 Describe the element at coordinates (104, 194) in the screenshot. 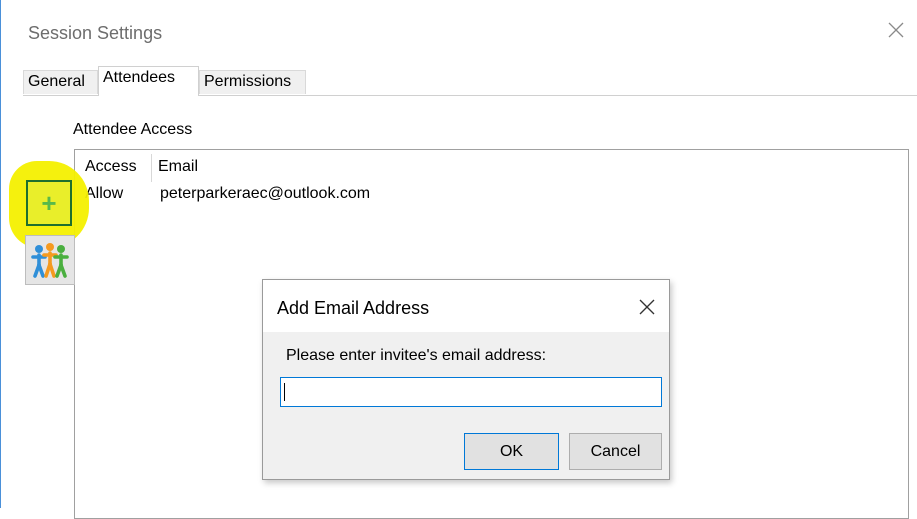

I see `row-access-cell: Allow` at that location.